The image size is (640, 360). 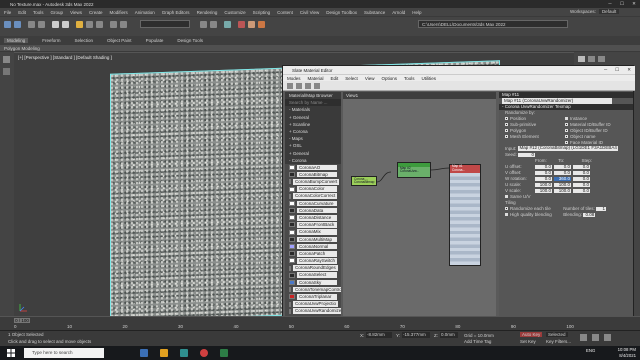 I want to click on excel-icon, so click(x=224, y=353).